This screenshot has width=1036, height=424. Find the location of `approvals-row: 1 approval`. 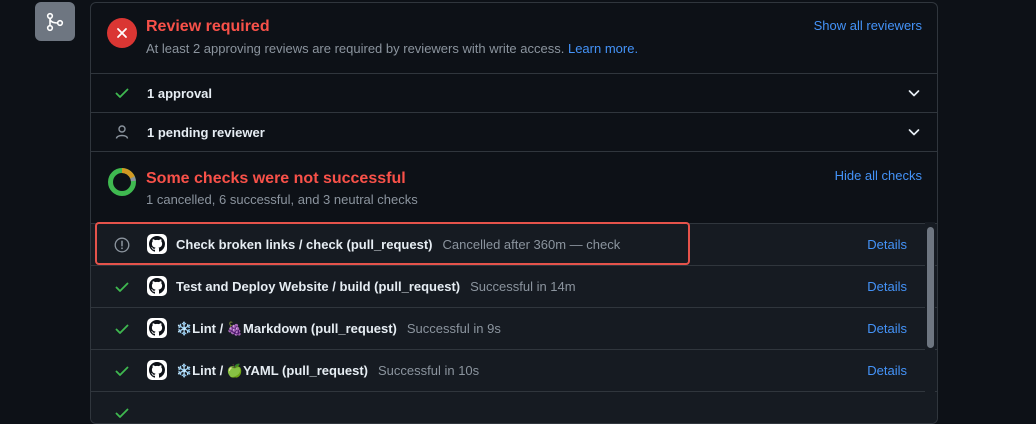

approvals-row: 1 approval is located at coordinates (514, 93).